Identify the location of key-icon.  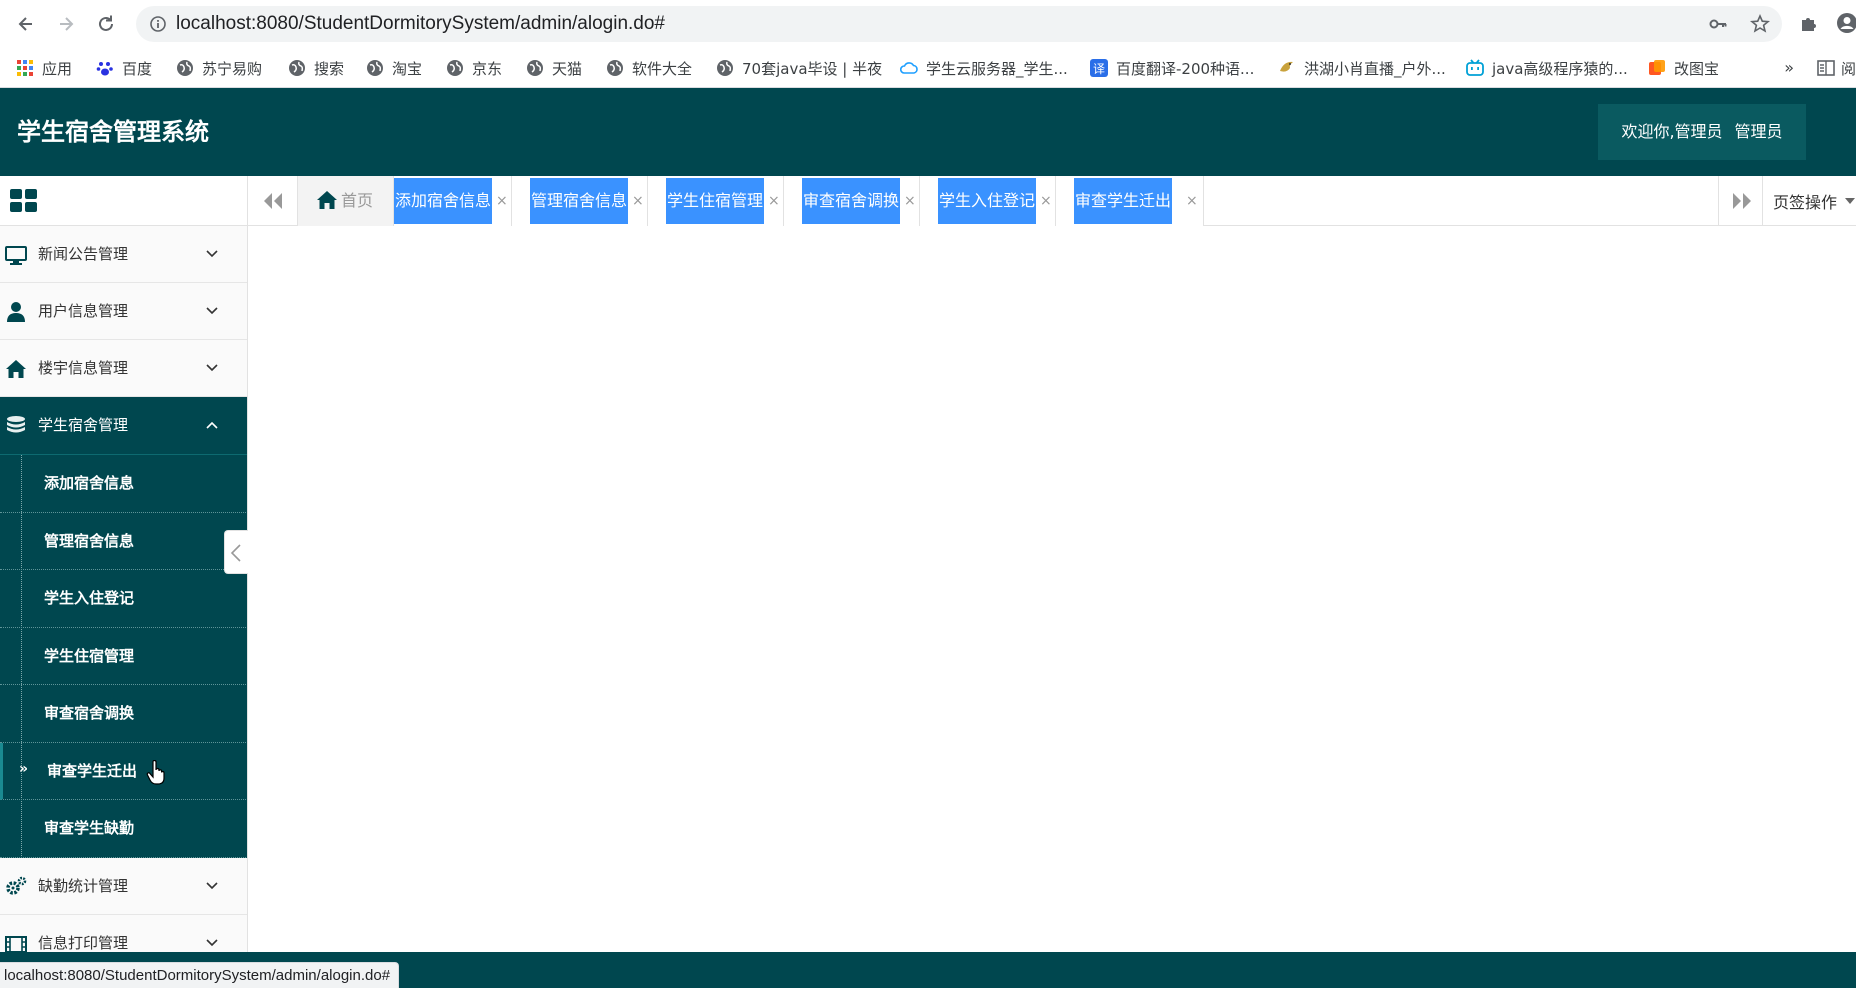
(1718, 24).